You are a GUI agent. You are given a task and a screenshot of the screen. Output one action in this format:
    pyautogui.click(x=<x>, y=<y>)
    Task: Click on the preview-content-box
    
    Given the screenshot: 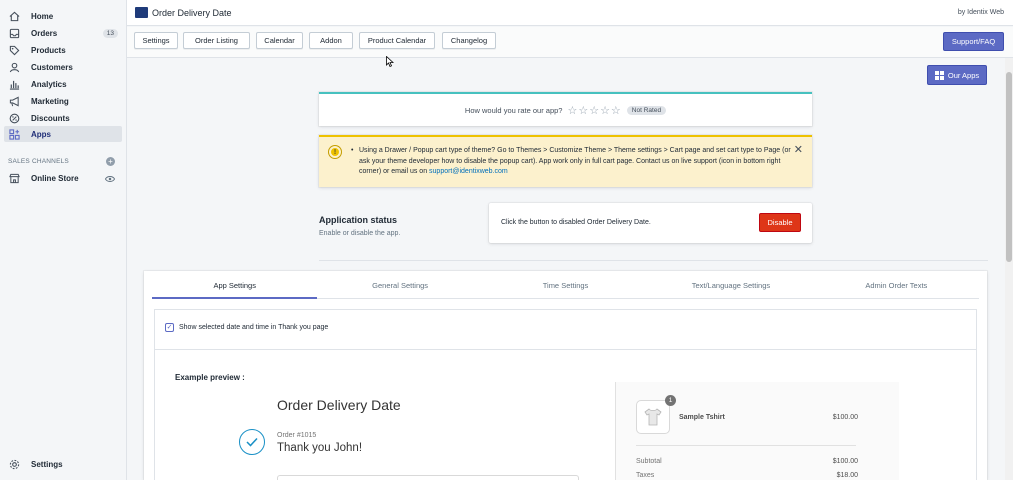 What is the action you would take?
    pyautogui.click(x=428, y=477)
    